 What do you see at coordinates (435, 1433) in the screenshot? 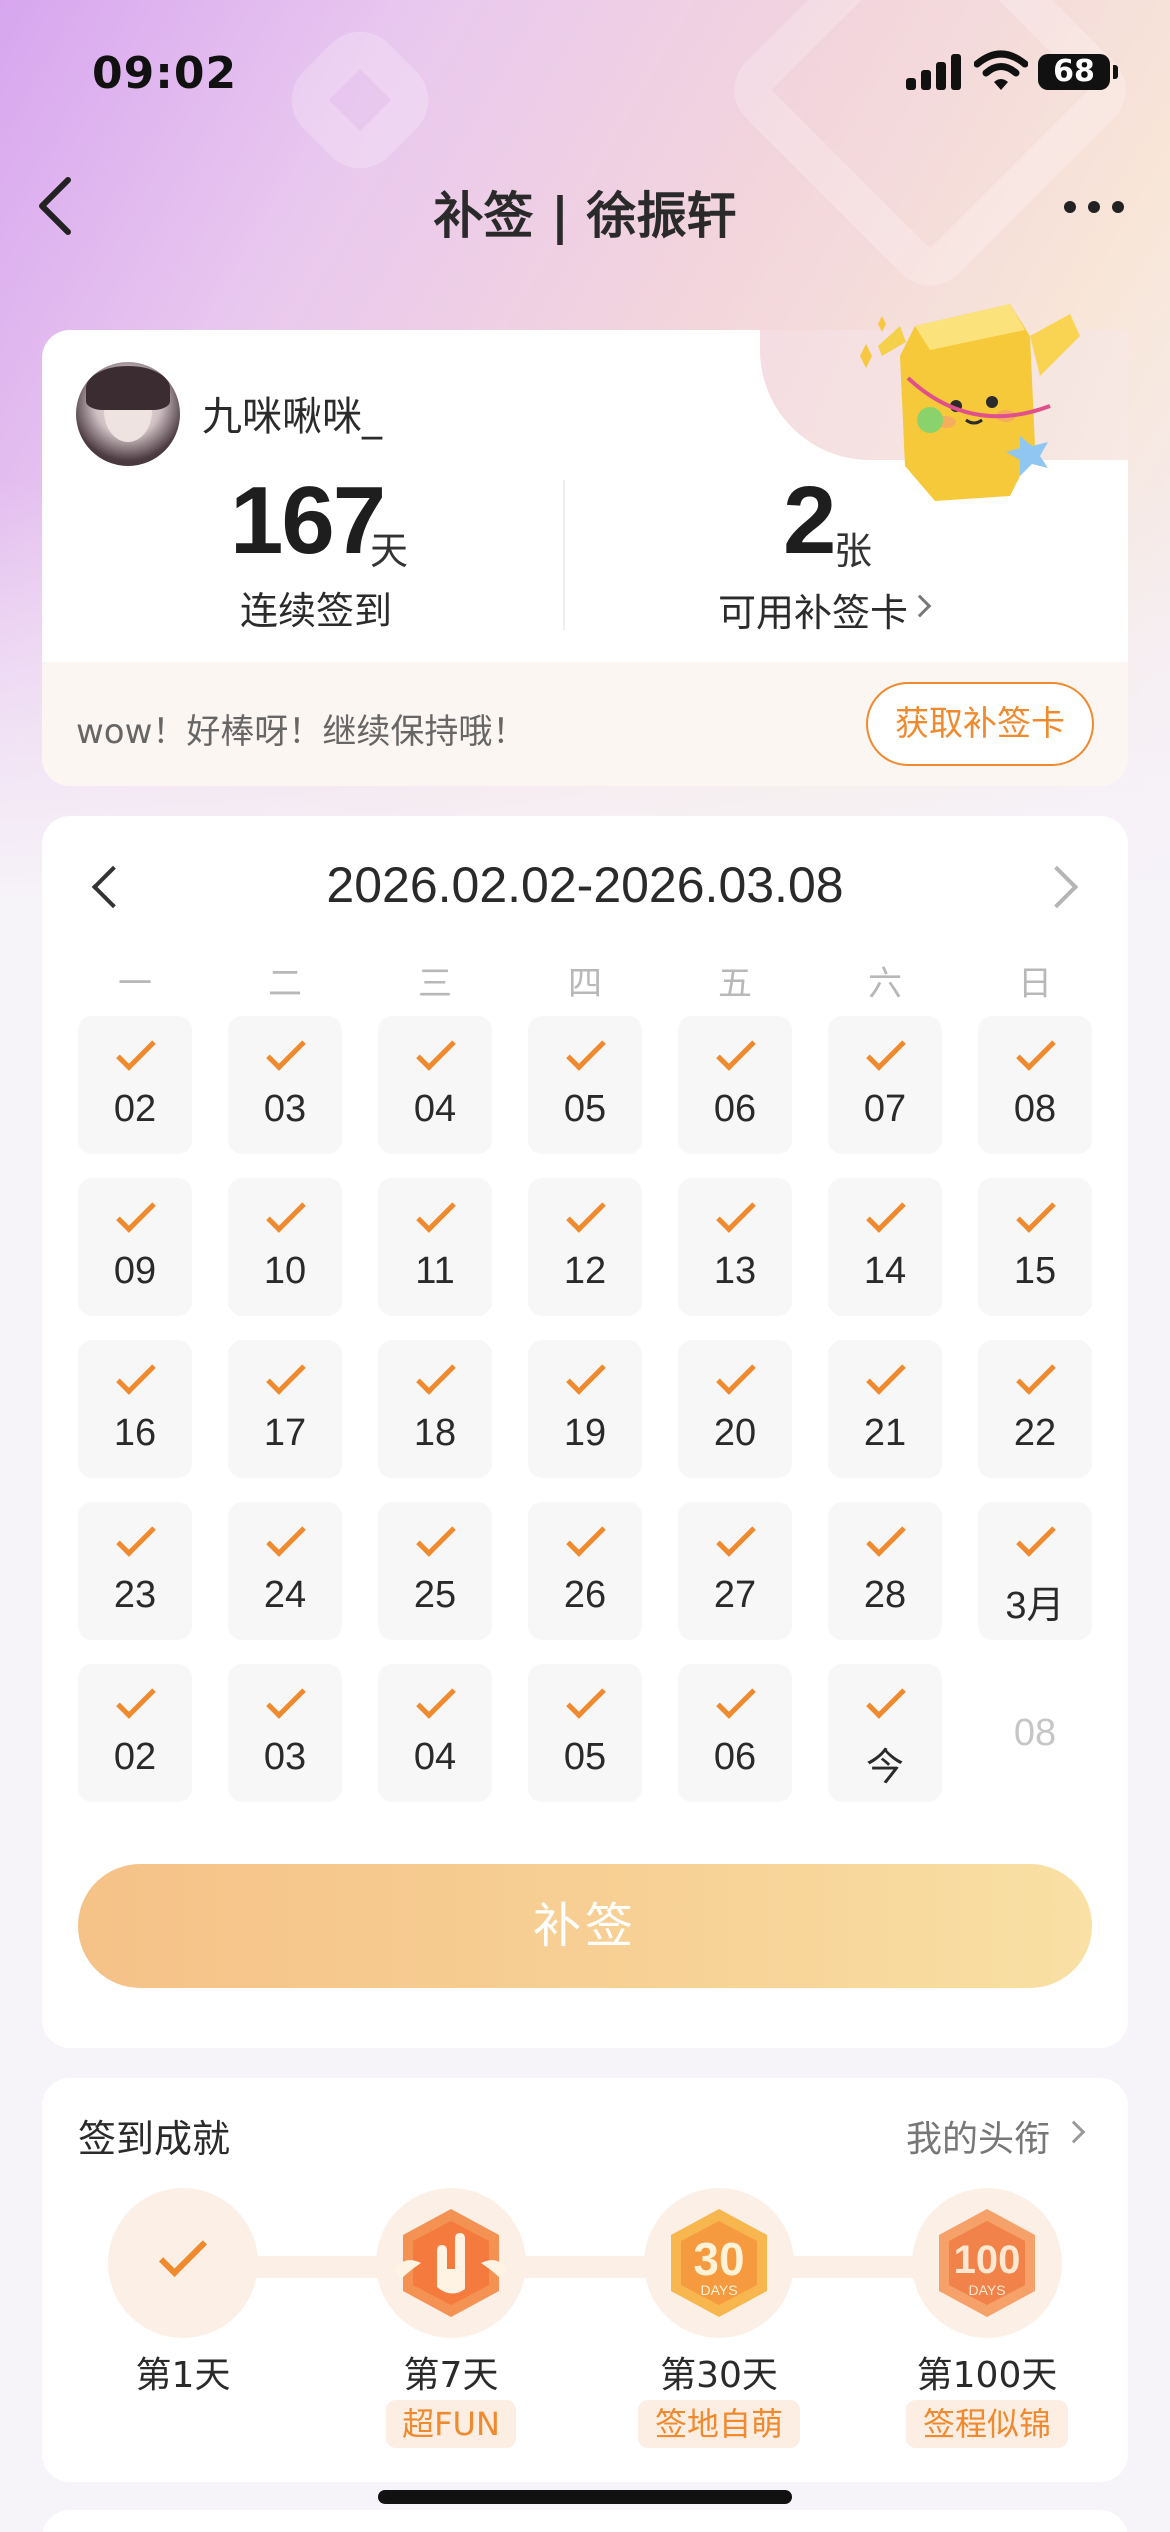
I see `calendar-day-label: 18` at bounding box center [435, 1433].